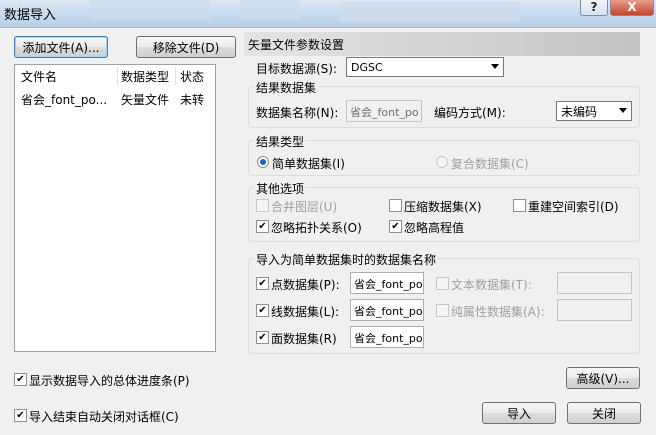 This screenshot has width=656, height=435. Describe the element at coordinates (305, 311) in the screenshot. I see `line-dataset-label: 线数据集(L):` at that location.